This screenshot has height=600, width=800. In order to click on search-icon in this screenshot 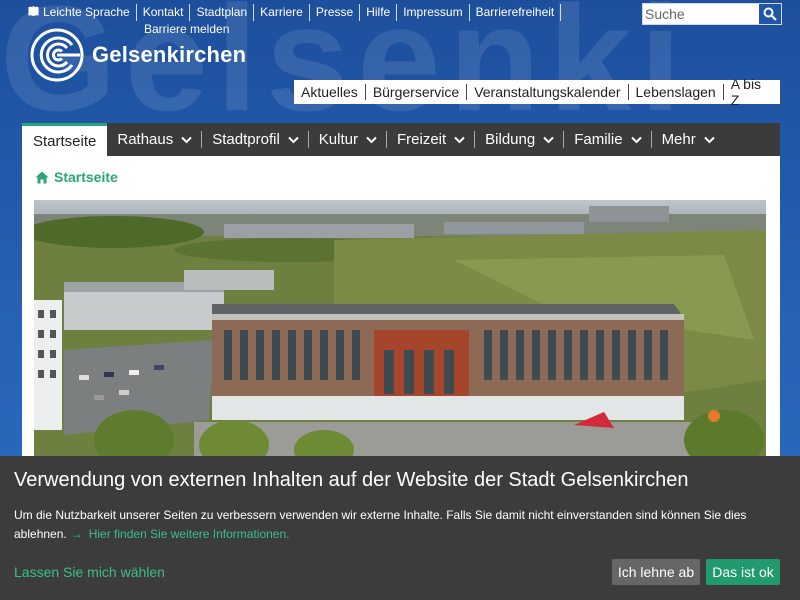, I will do `click(770, 14)`.